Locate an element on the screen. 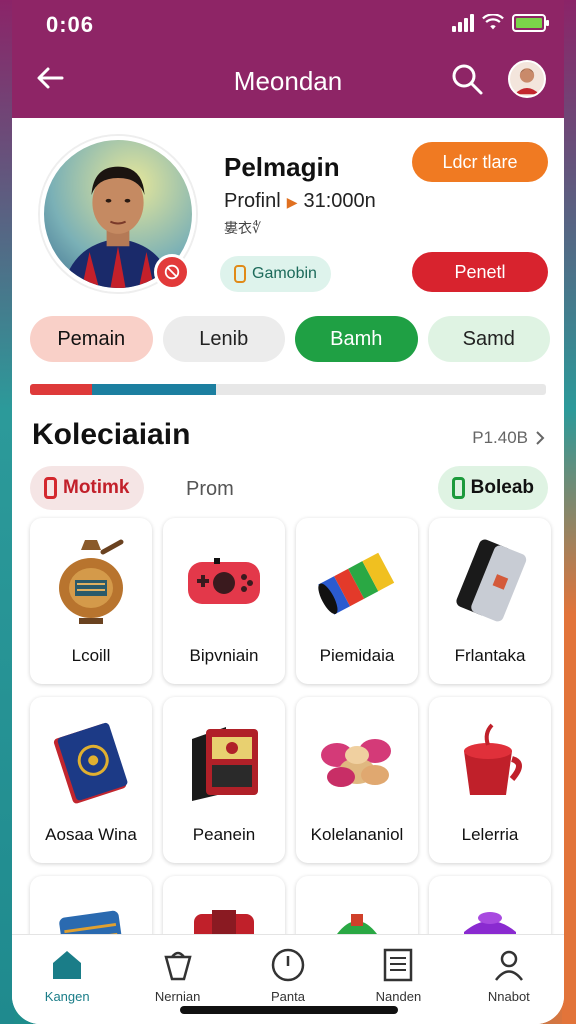 The height and width of the screenshot is (1024, 576). collection-item-label: Piemidaia is located at coordinates (357, 655).